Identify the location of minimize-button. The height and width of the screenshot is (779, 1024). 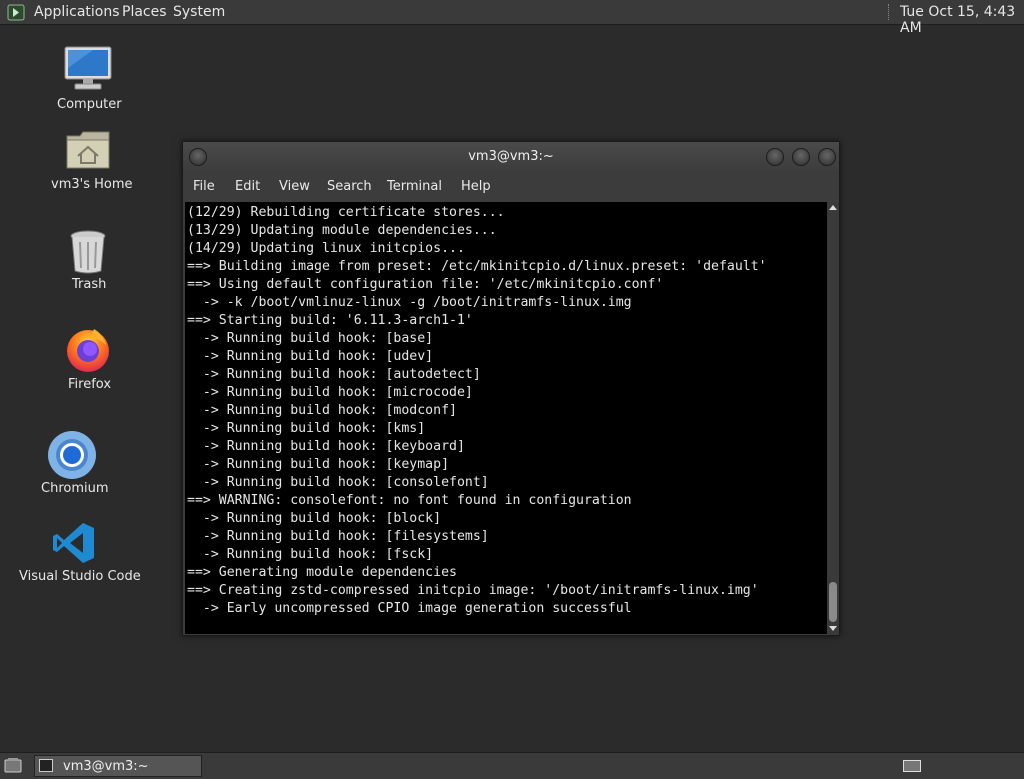
(775, 157).